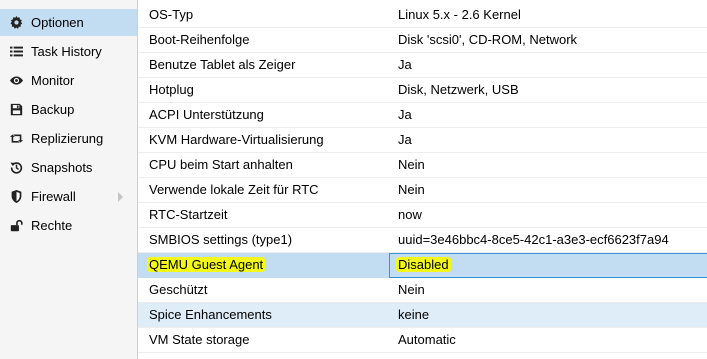  I want to click on highlighted-text: Disabled, so click(423, 264).